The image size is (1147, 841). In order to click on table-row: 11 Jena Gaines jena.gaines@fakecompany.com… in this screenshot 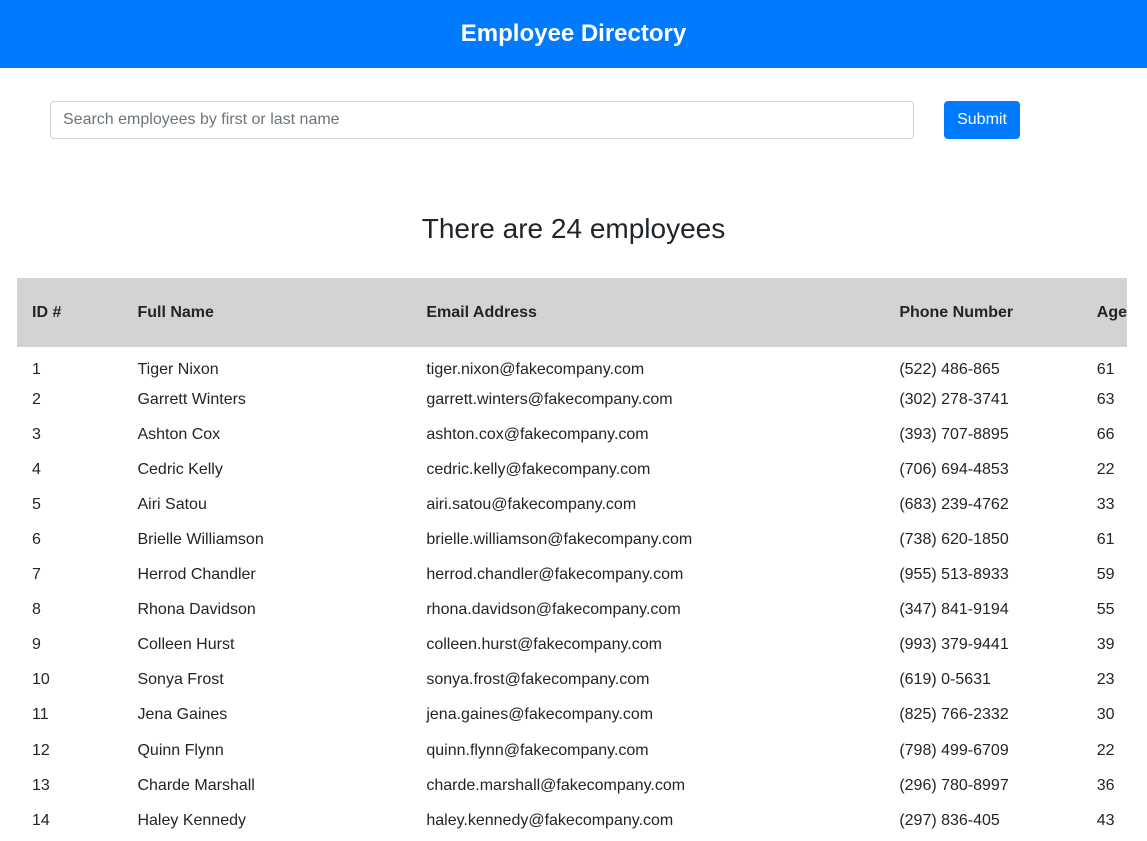, I will do `click(572, 715)`.